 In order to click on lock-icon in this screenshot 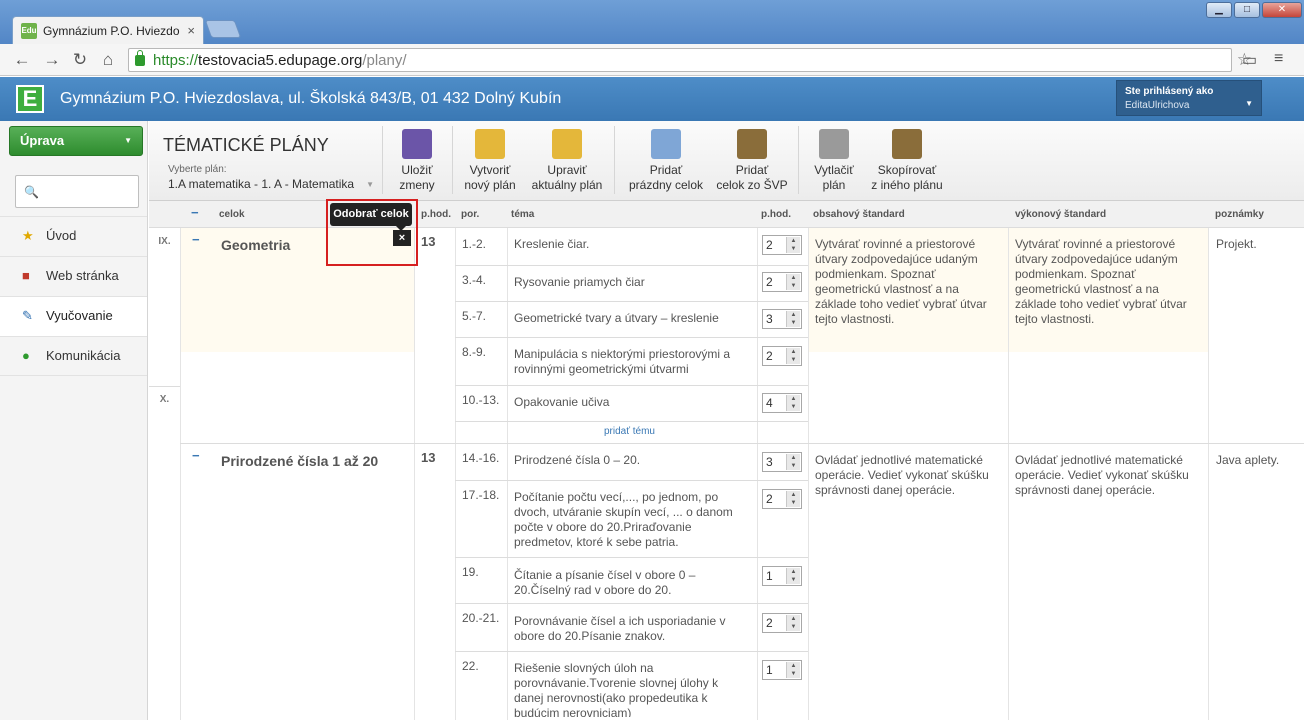, I will do `click(140, 57)`.